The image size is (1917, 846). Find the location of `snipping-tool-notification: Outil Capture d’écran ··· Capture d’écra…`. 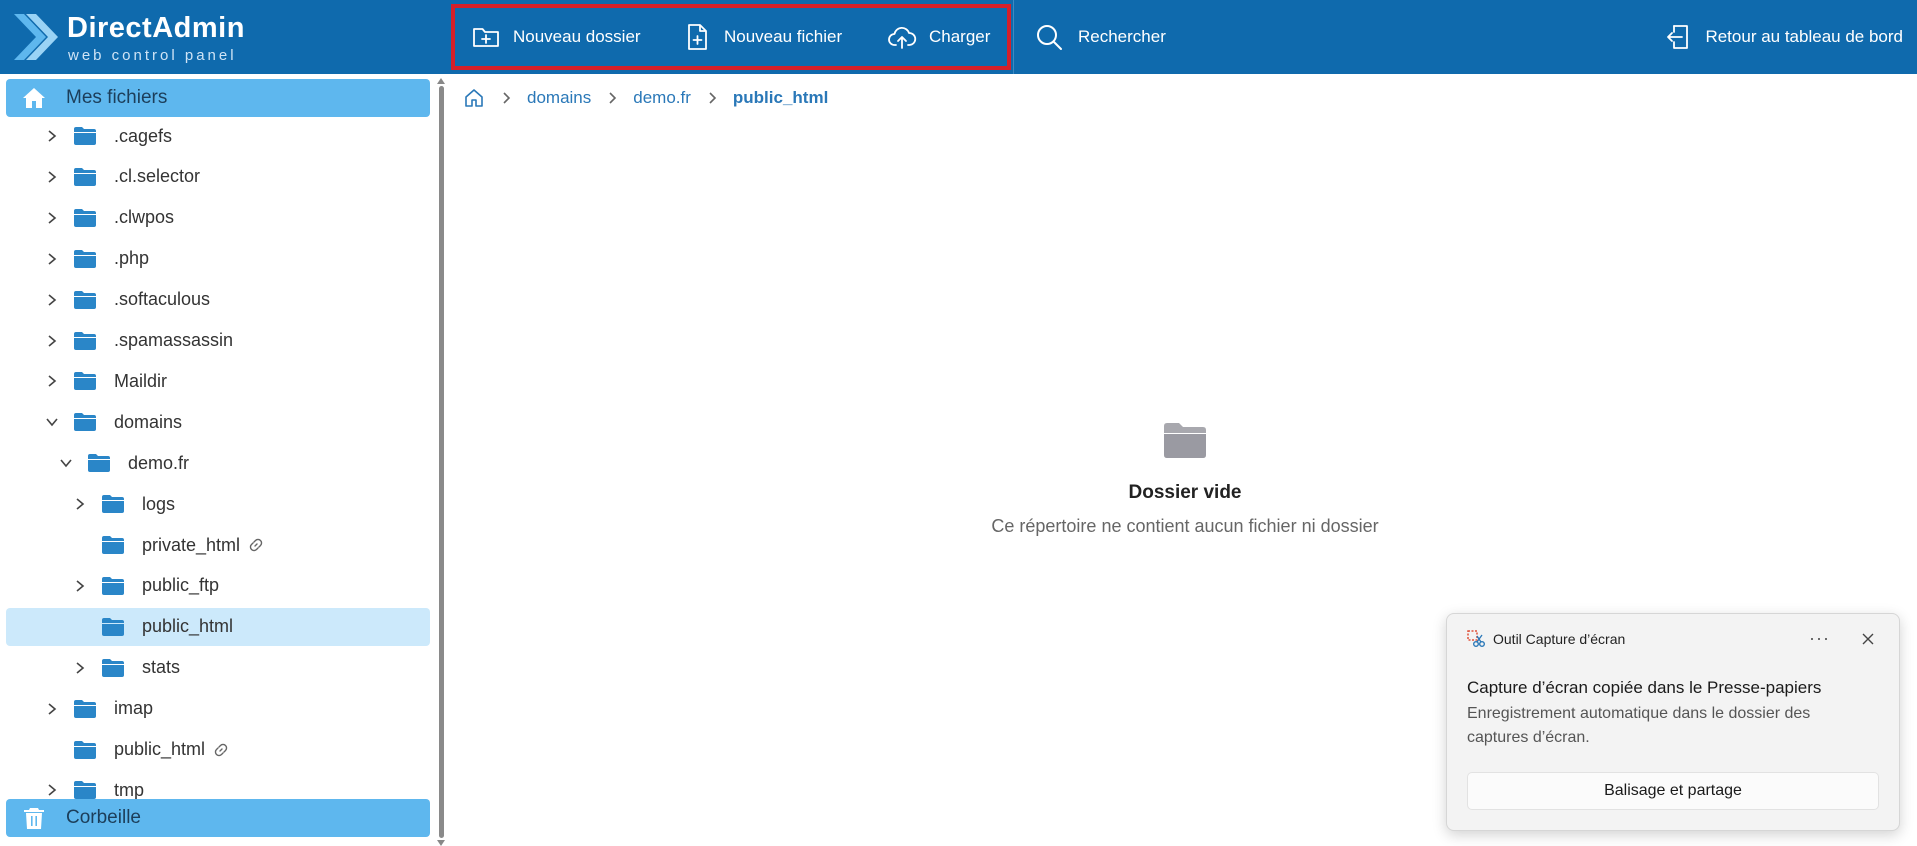

snipping-tool-notification: Outil Capture d’écran ··· Capture d’écra… is located at coordinates (1673, 722).